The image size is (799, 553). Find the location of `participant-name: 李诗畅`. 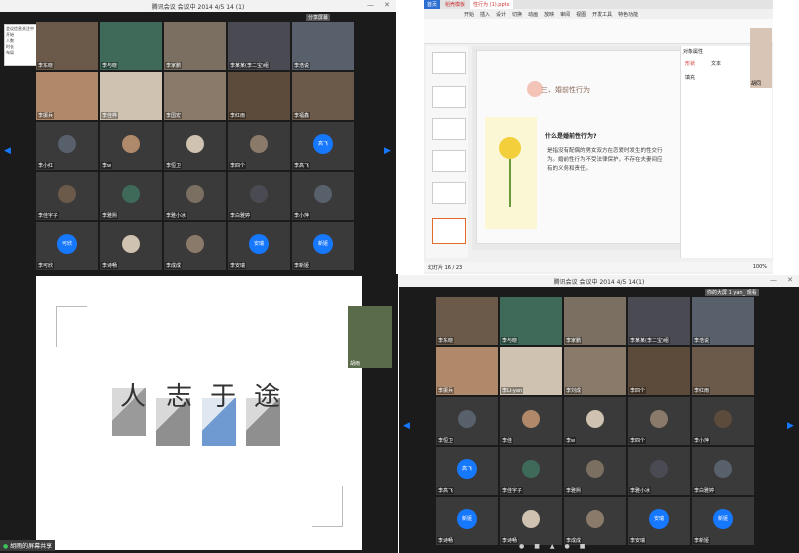

participant-name: 李诗畅 is located at coordinates (446, 540).